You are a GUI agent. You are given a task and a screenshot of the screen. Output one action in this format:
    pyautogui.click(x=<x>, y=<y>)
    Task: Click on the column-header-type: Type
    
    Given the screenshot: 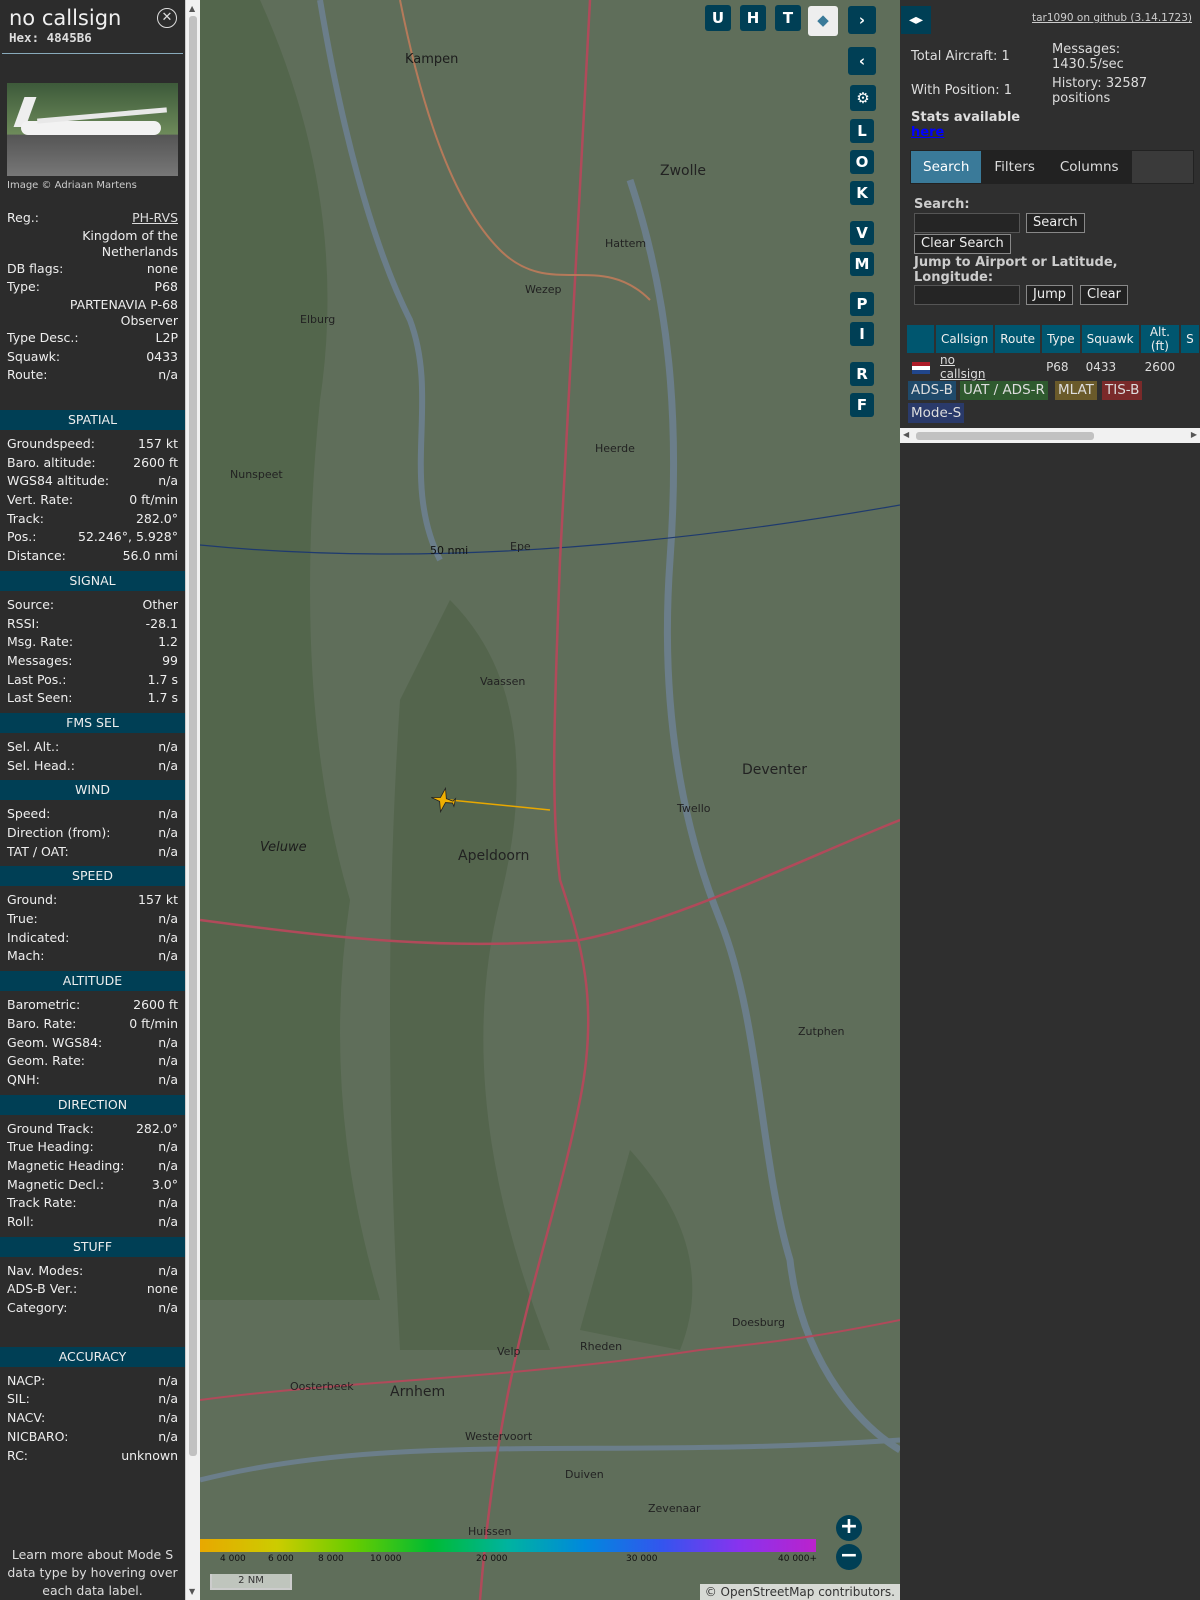 What is the action you would take?
    pyautogui.click(x=1061, y=339)
    